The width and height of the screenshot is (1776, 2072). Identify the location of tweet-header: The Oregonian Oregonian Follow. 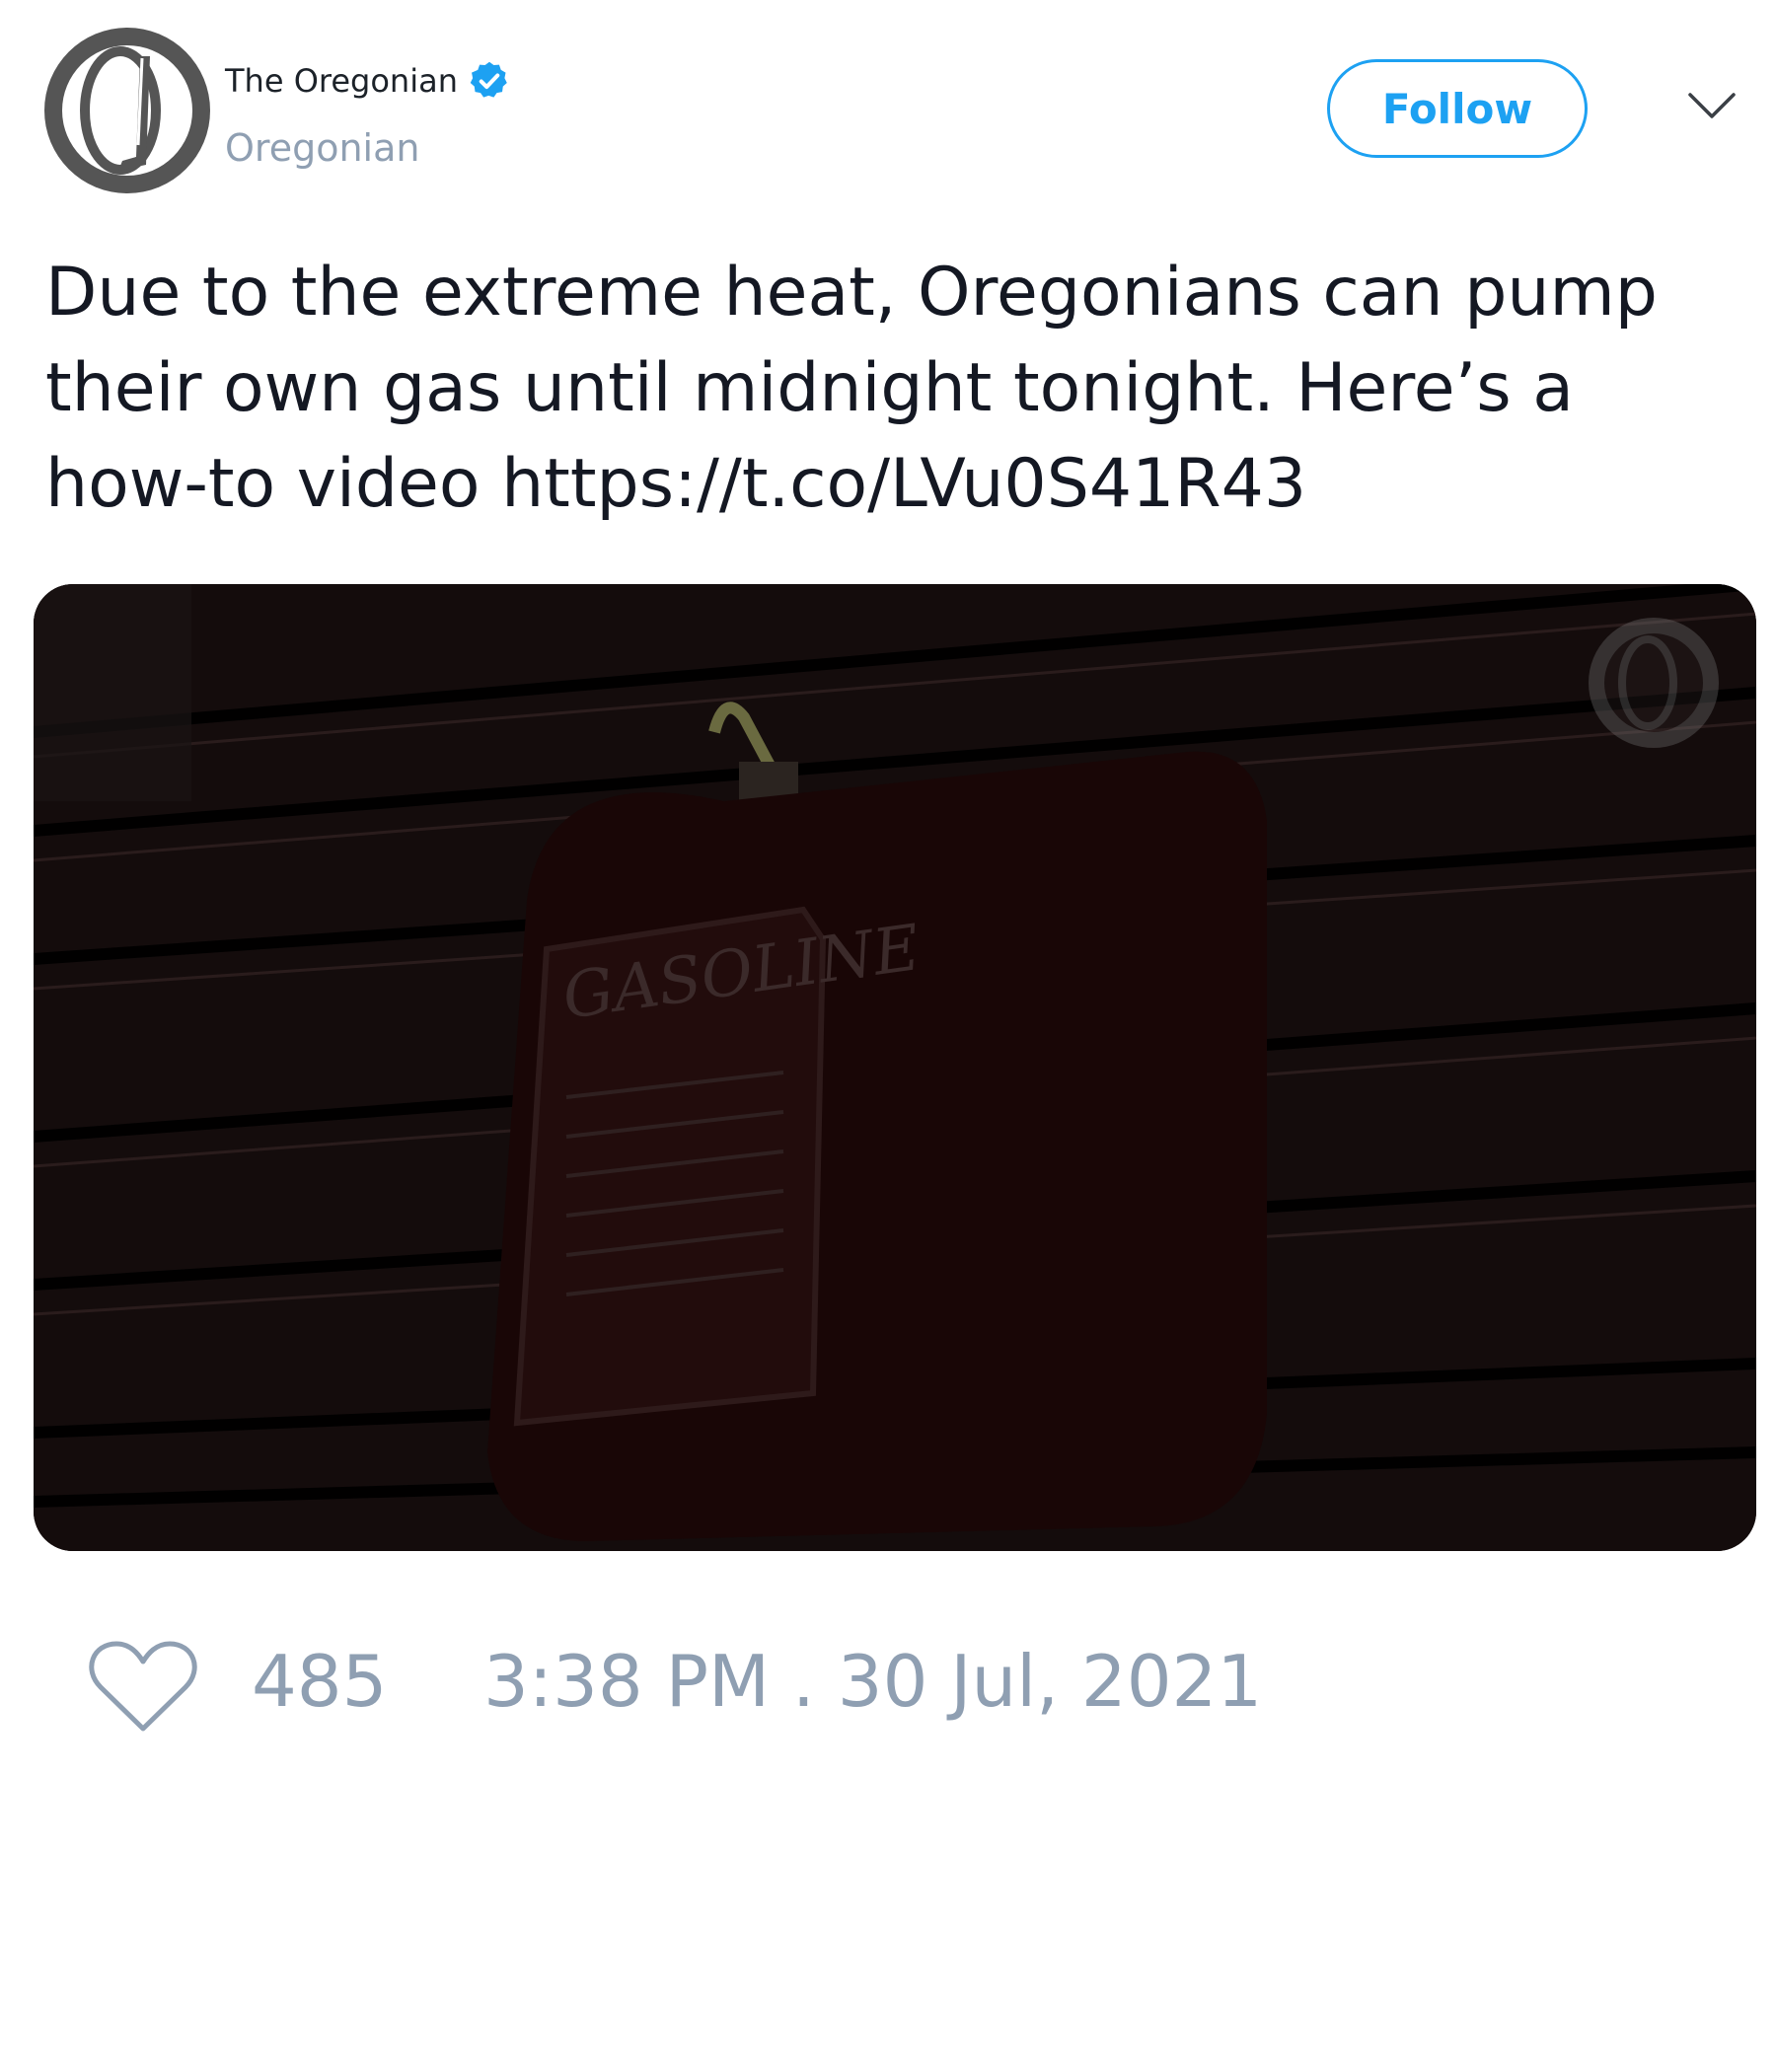
(888, 109).